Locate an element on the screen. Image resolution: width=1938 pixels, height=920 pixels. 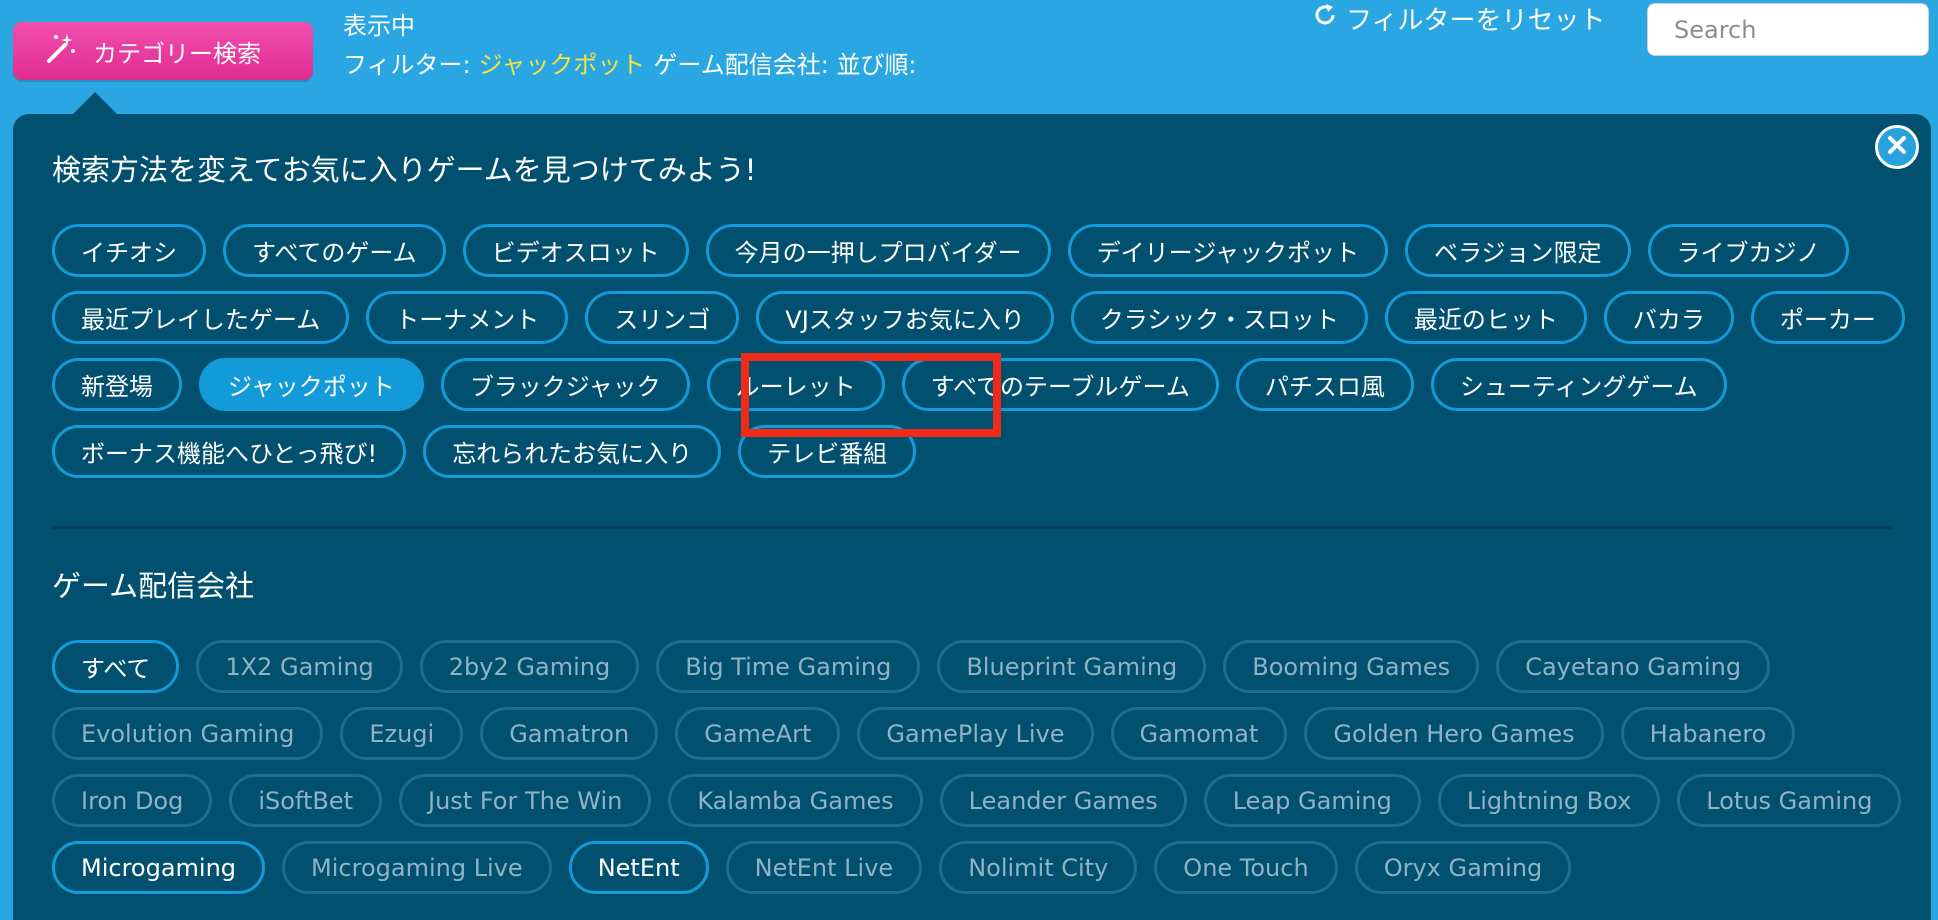
category-chip: パチスロ風 is located at coordinates (1324, 384).